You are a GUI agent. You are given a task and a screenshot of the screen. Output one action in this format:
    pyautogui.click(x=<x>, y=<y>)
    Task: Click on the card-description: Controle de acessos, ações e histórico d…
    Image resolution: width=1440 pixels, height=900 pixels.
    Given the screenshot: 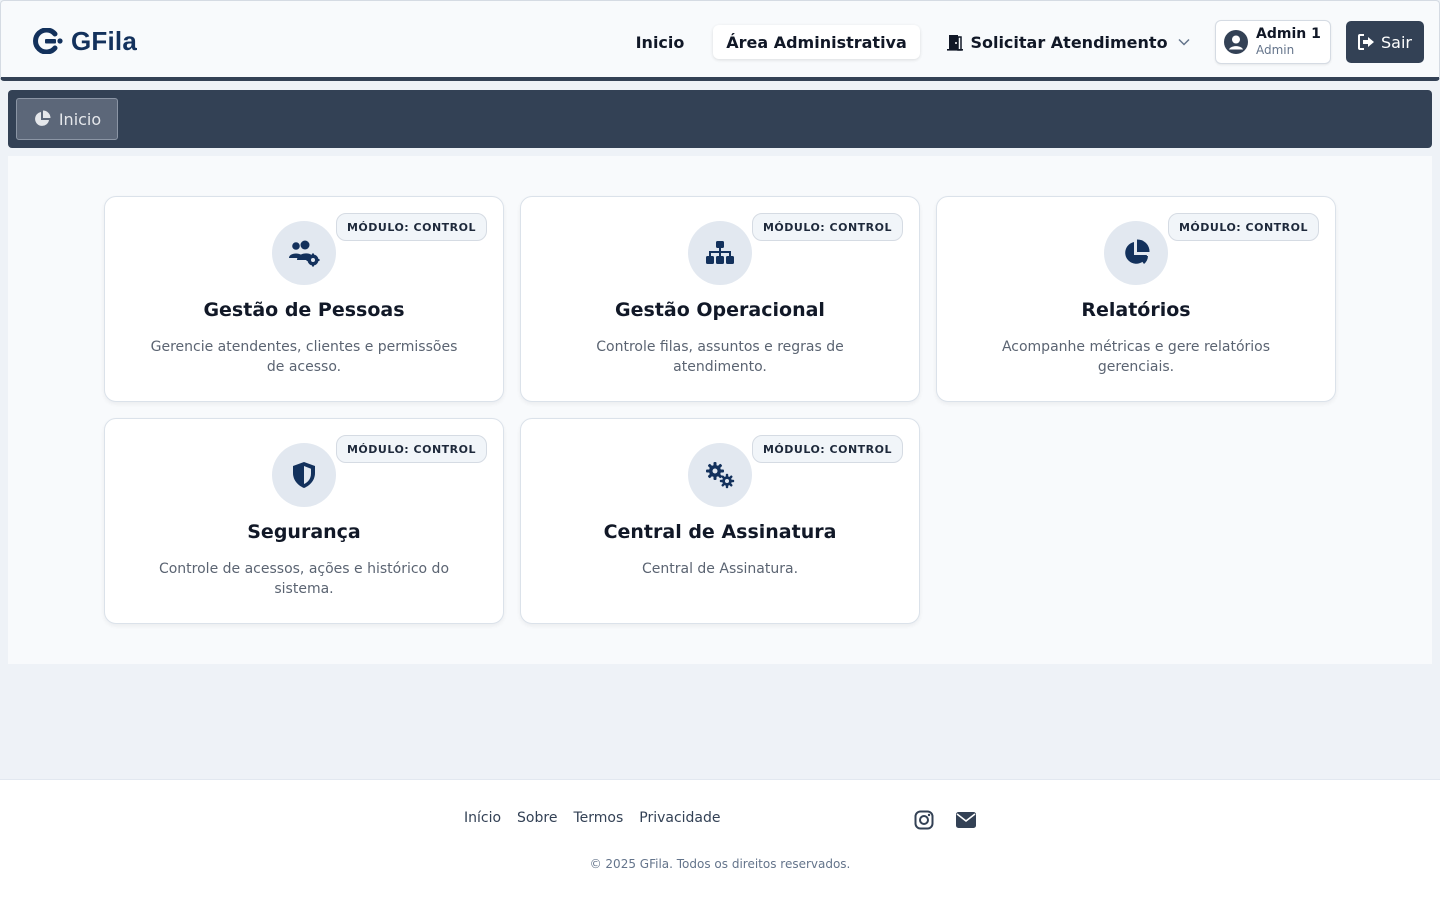 What is the action you would take?
    pyautogui.click(x=304, y=579)
    